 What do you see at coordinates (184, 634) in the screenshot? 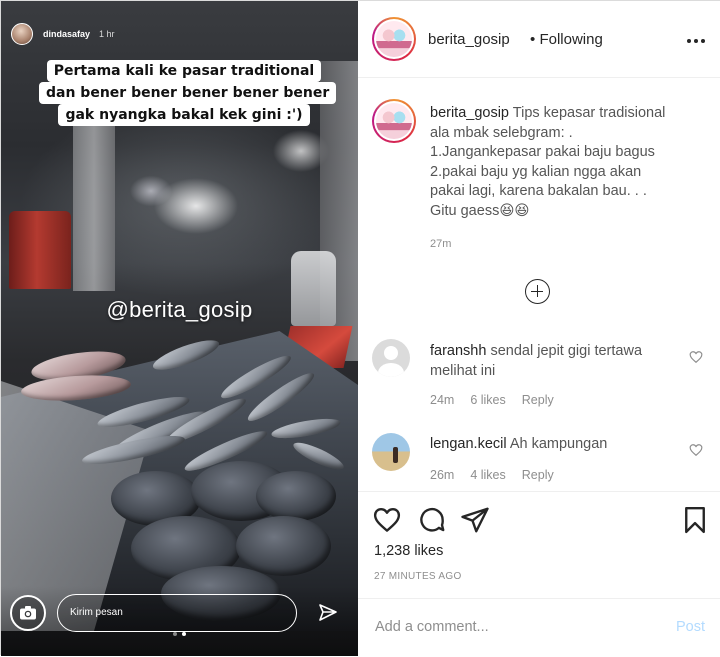
I see `carousel-dot-active` at bounding box center [184, 634].